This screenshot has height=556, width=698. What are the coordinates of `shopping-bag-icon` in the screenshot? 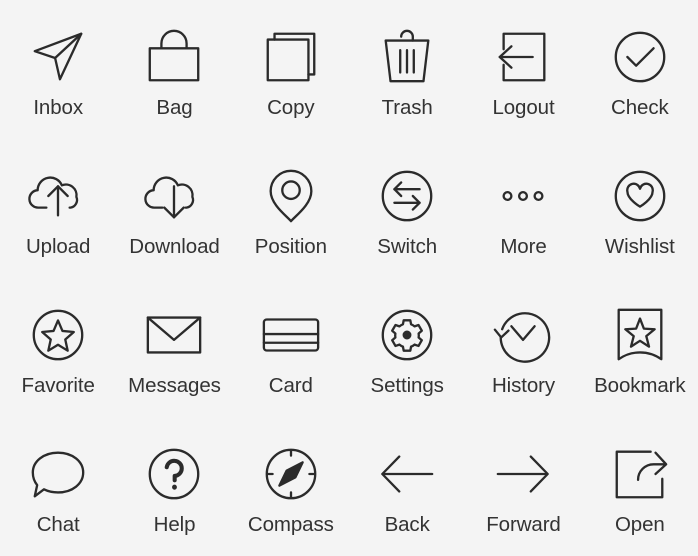 It's located at (174, 57).